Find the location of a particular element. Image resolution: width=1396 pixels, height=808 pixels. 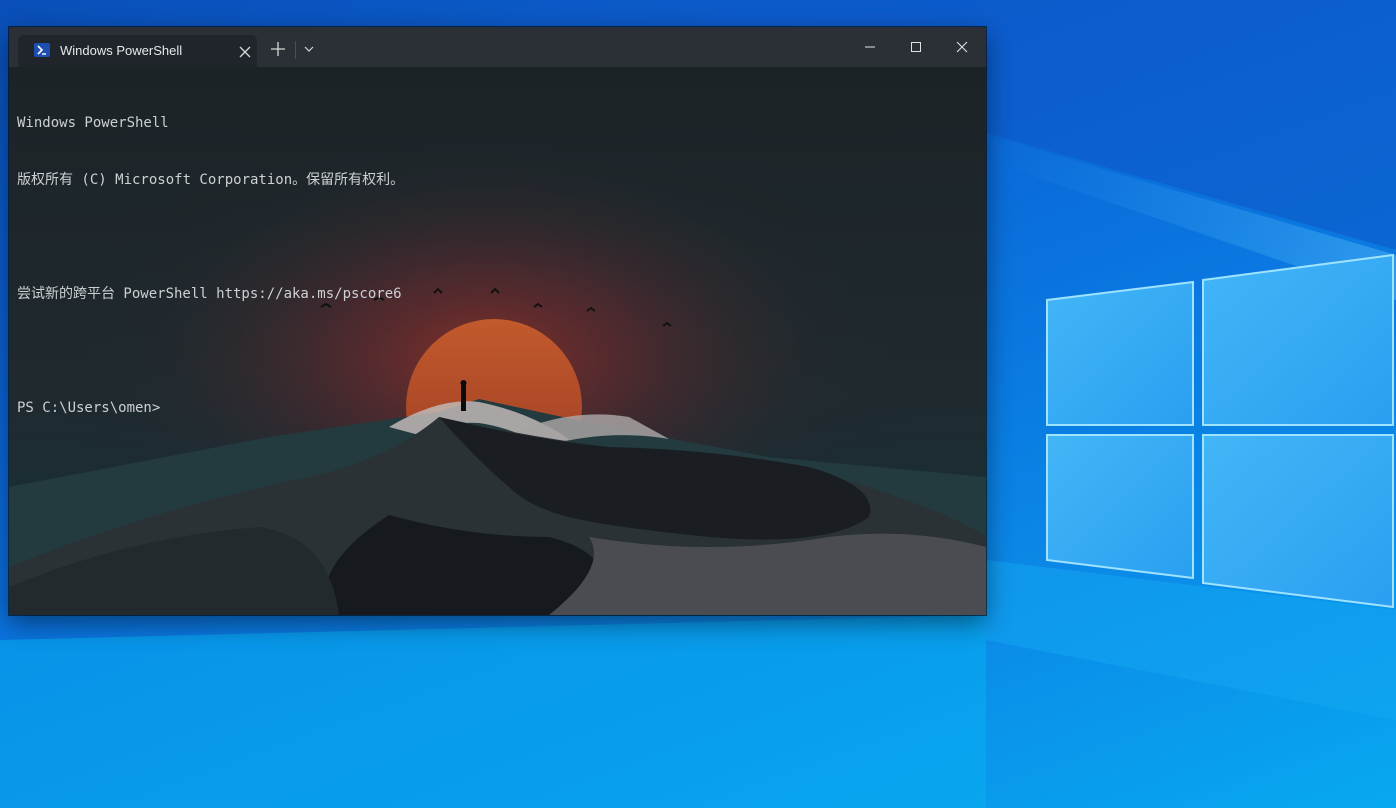

command-prompt: PS C:\Users\omen> is located at coordinates (210, 408).